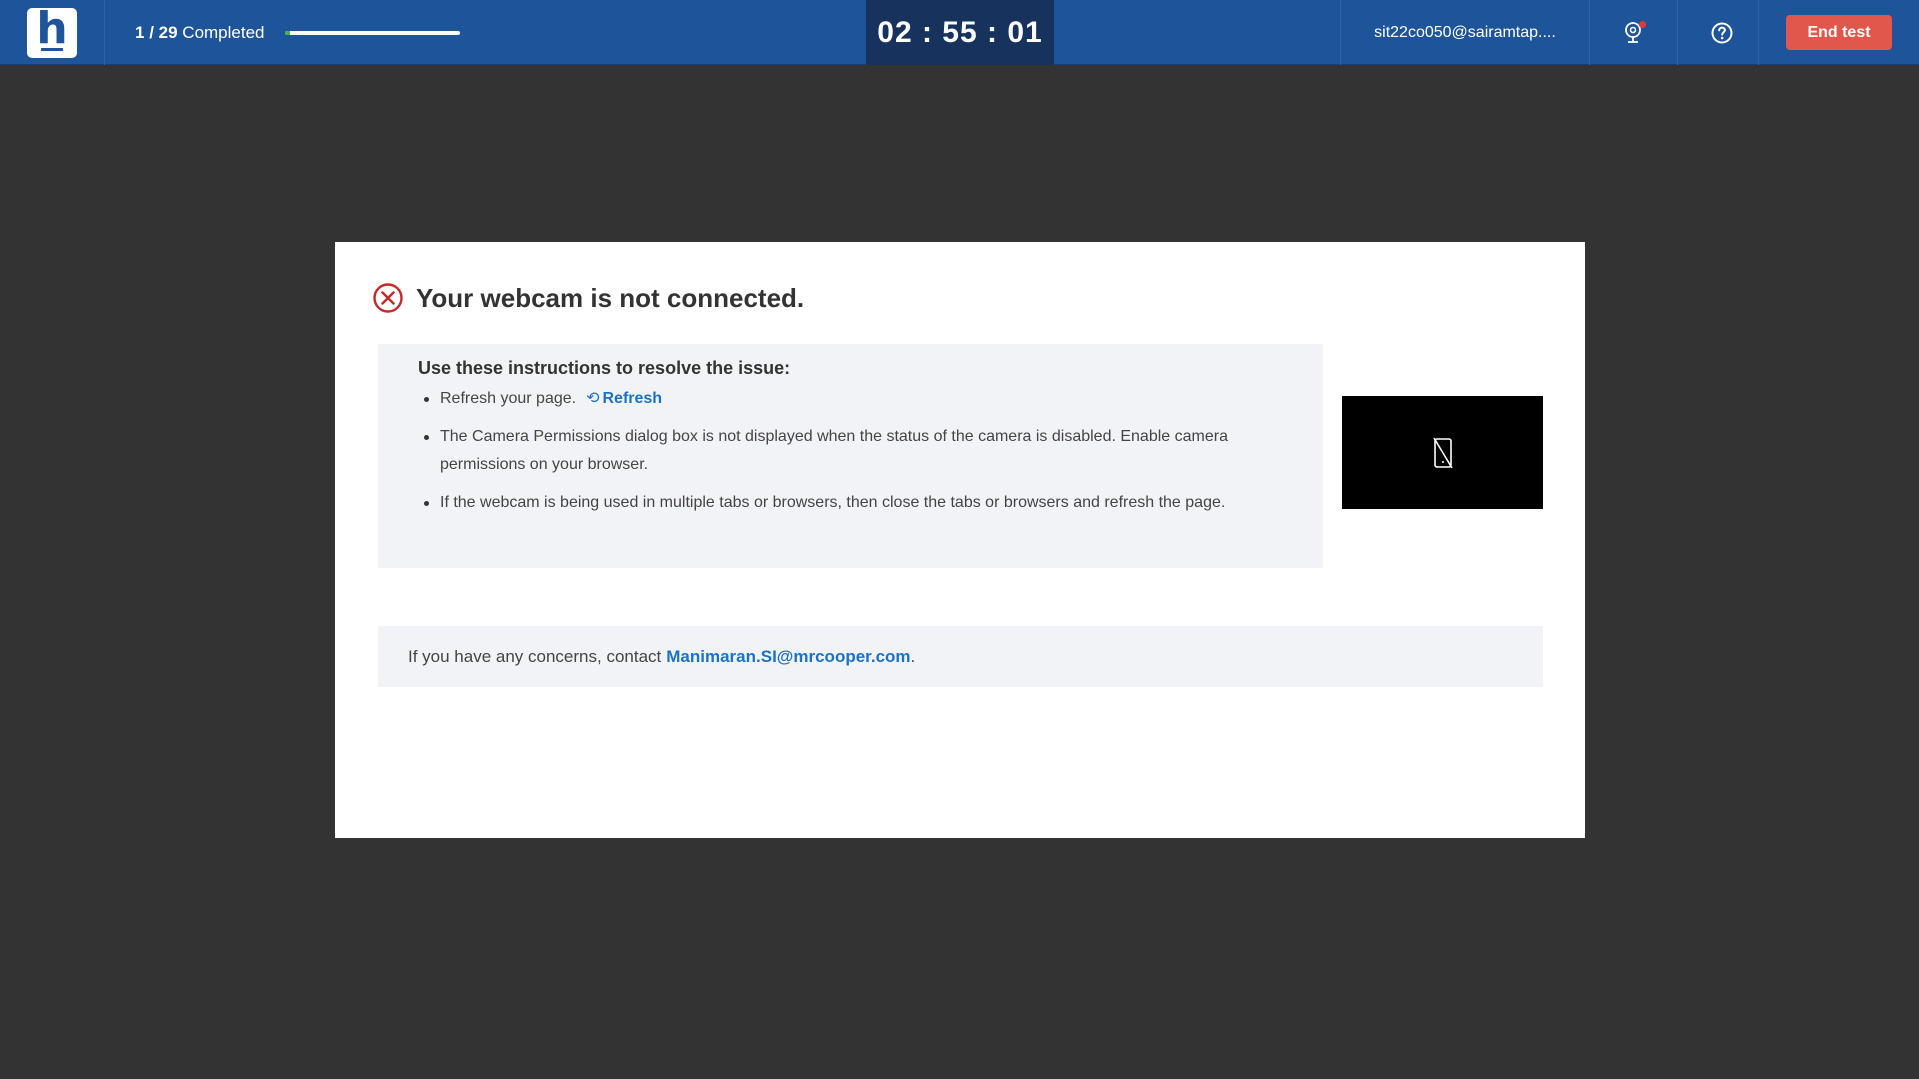  Describe the element at coordinates (610, 297) in the screenshot. I see `dialog-title: Your webcam is not connected.` at that location.